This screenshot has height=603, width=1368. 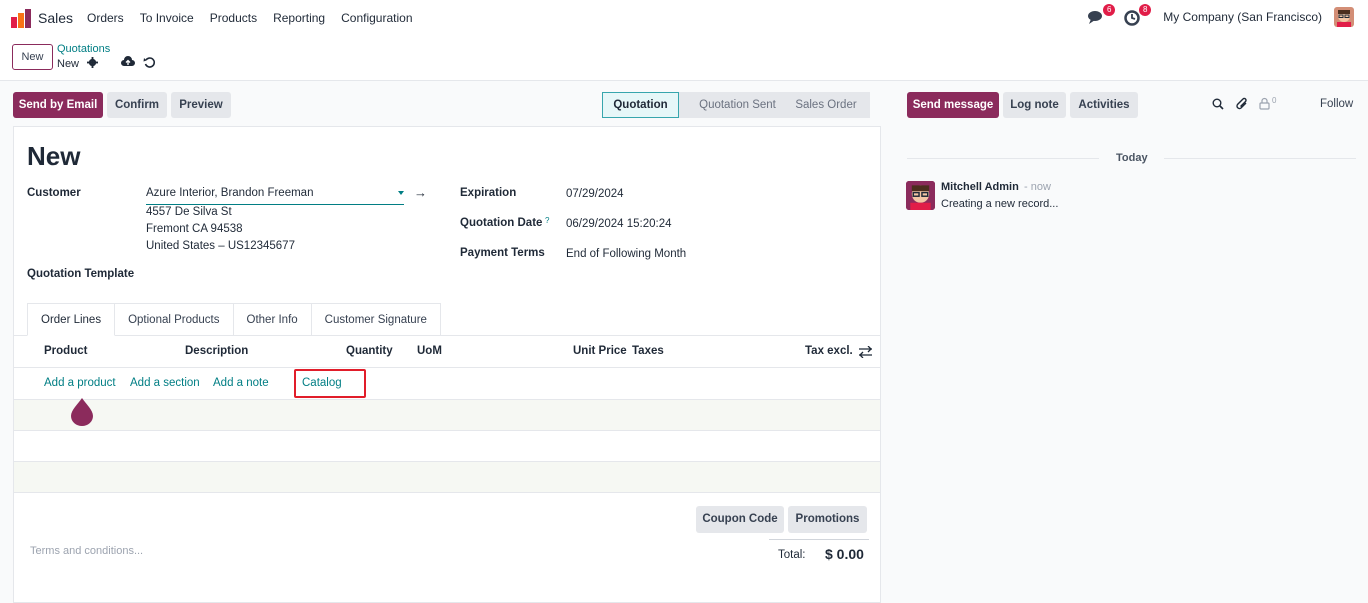 What do you see at coordinates (241, 383) in the screenshot?
I see `add-note-link: Add a note` at bounding box center [241, 383].